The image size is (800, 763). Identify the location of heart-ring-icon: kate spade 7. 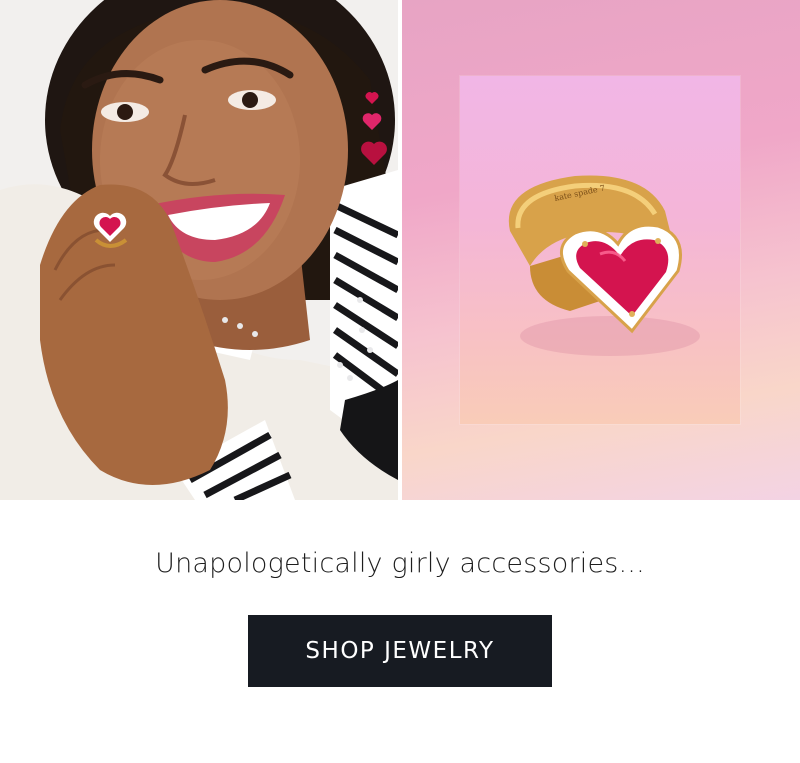
(604, 265).